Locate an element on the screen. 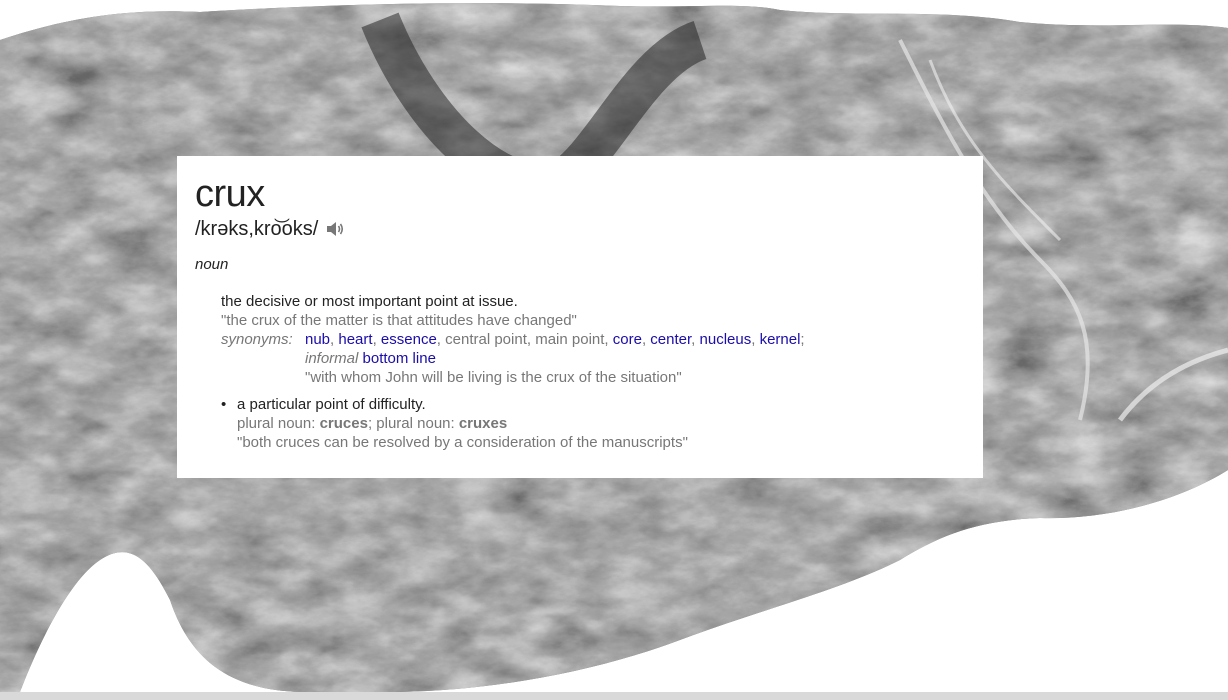 This screenshot has width=1228, height=700. synonym-center: center is located at coordinates (670, 339).